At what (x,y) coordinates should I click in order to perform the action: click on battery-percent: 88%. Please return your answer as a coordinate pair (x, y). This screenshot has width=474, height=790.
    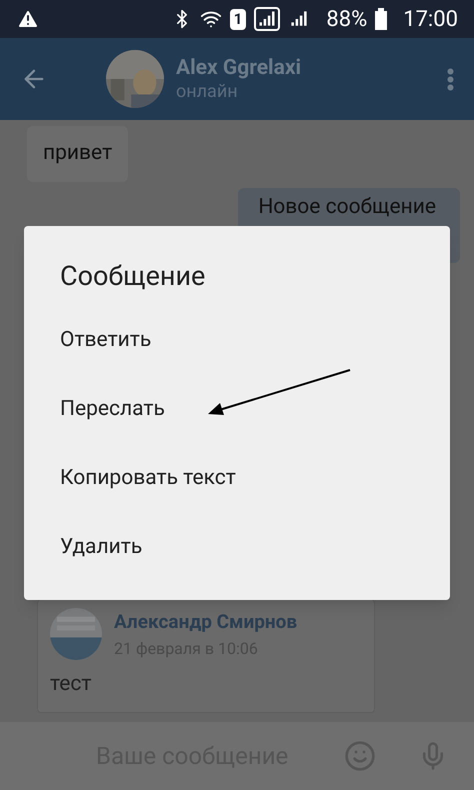
    Looking at the image, I should click on (347, 20).